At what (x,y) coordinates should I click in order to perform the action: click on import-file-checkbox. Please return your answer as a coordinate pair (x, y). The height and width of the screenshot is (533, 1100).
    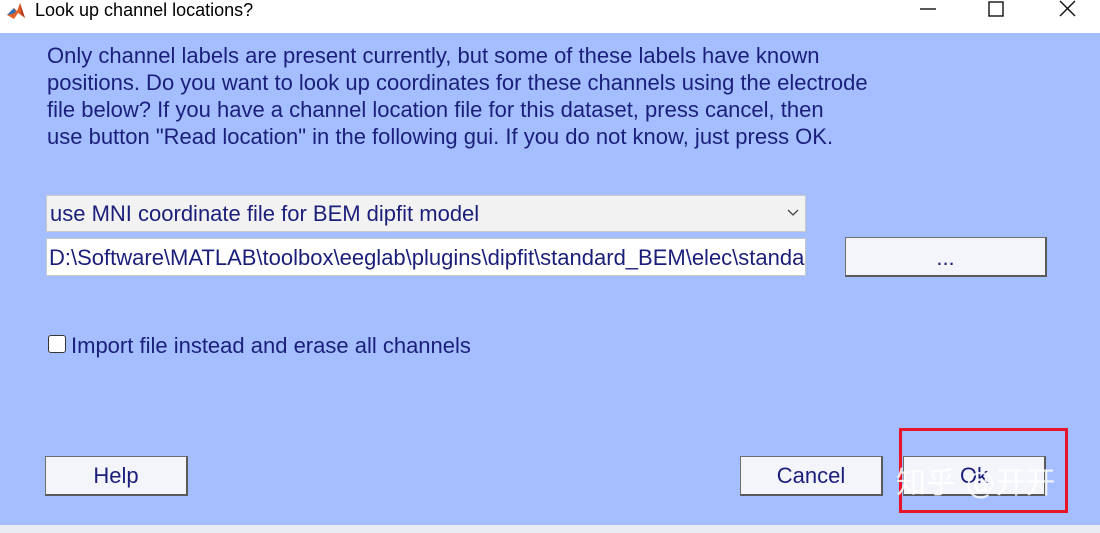
    Looking at the image, I should click on (57, 344).